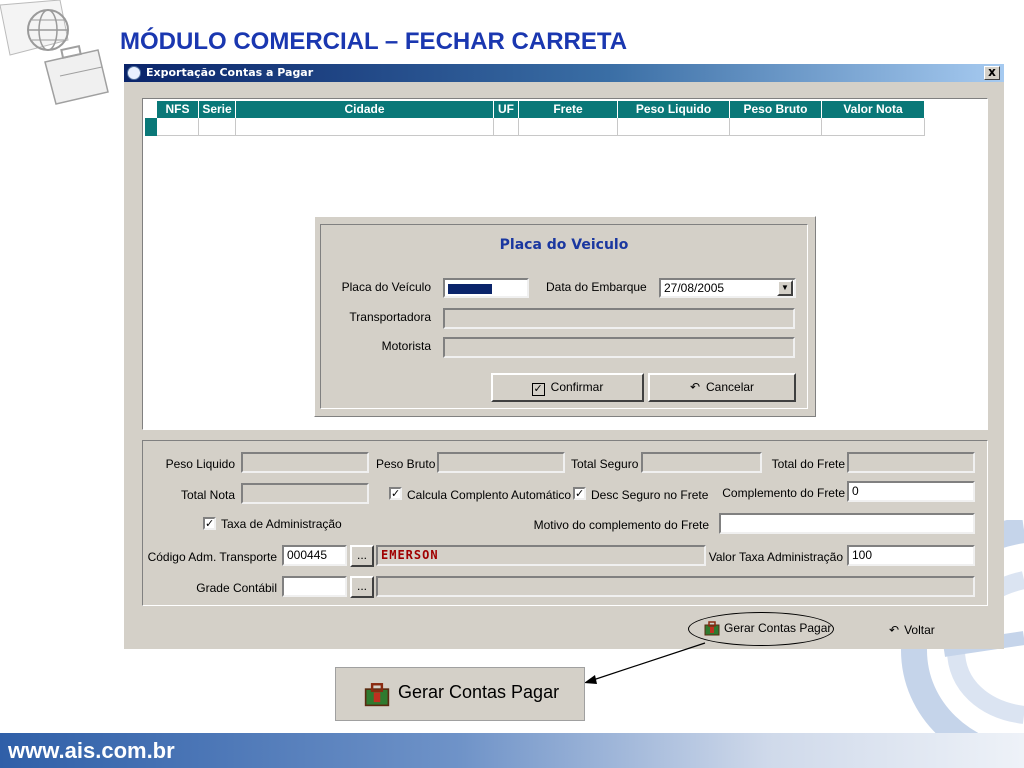 The image size is (1024, 768). Describe the element at coordinates (236, 588) in the screenshot. I see `grade-label: Grade Contábil` at that location.